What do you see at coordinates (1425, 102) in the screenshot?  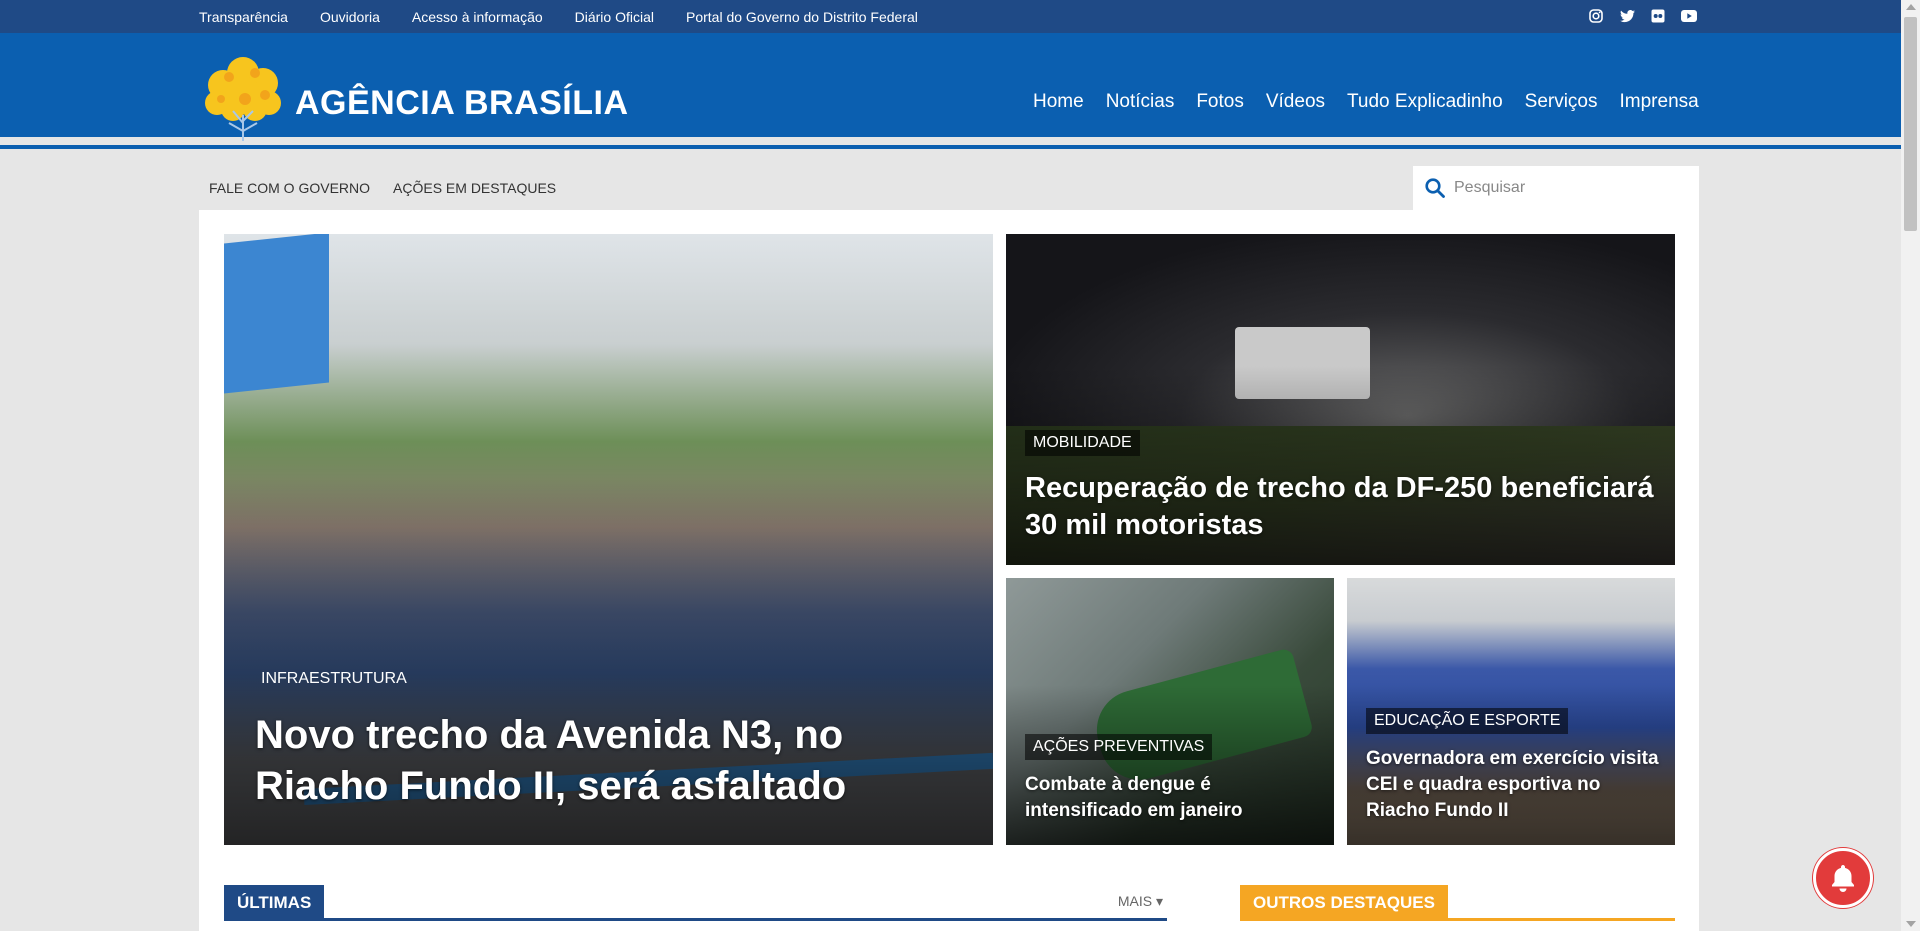 I see `nav-tudo-explicadinho: Tudo Explicadinho` at bounding box center [1425, 102].